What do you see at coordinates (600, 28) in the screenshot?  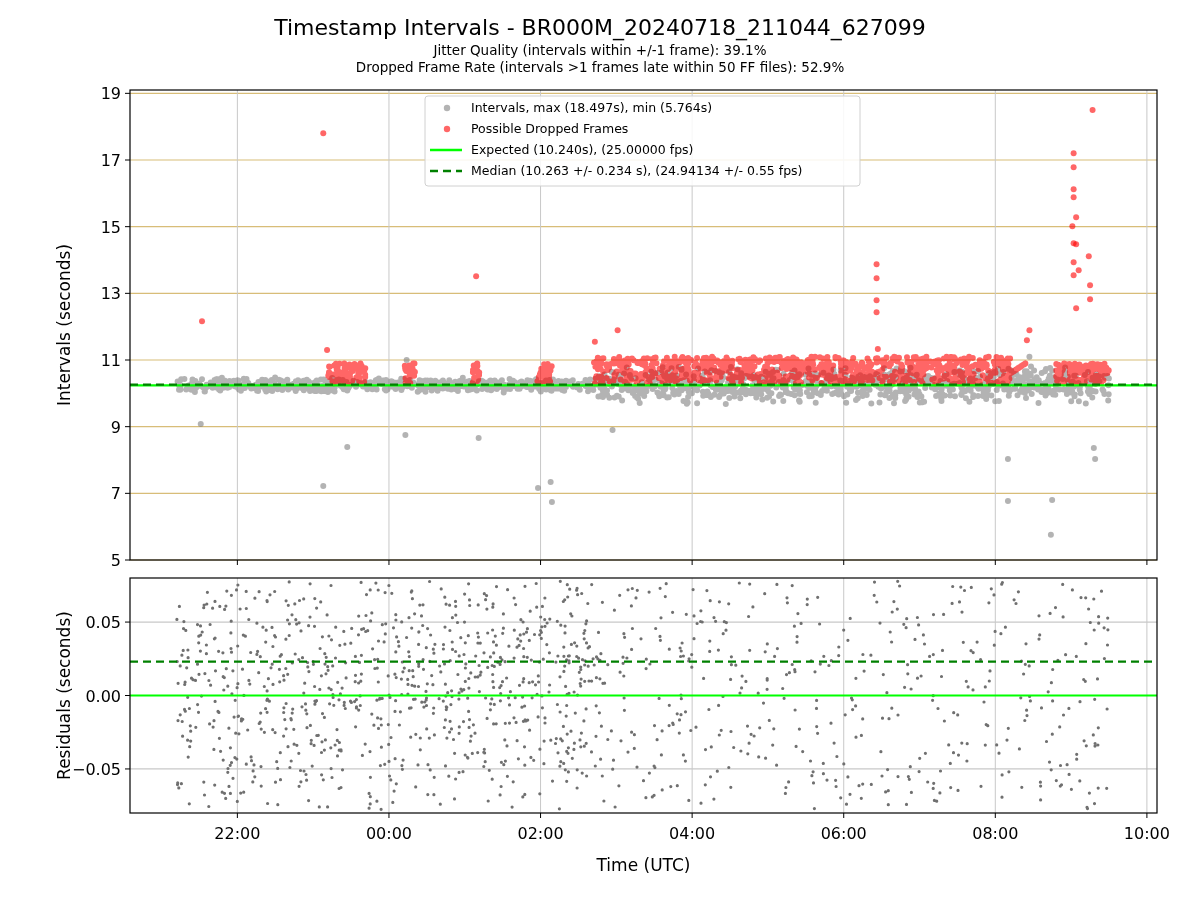 I see `figure-title: Timestamp Intervals - BR000M_20240718_211044_627099` at bounding box center [600, 28].